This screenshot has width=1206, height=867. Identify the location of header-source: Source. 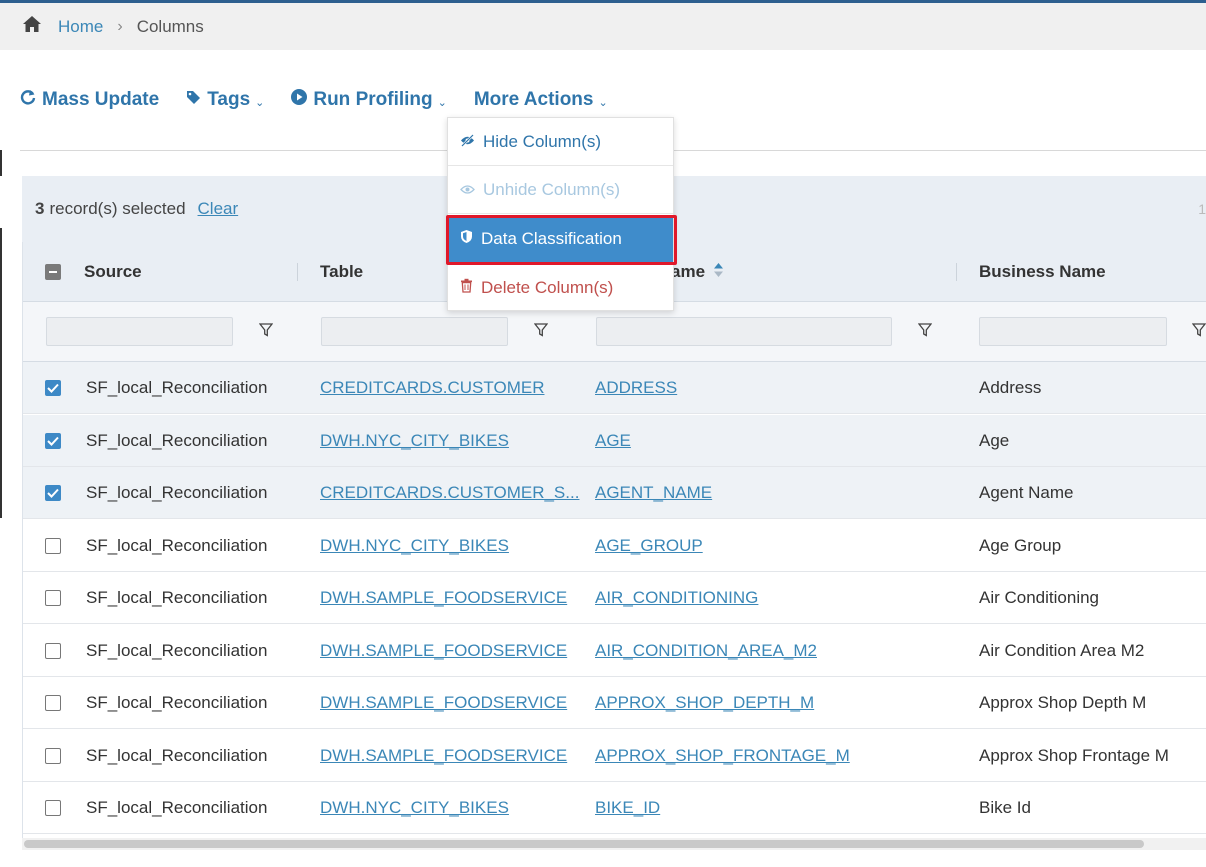
(113, 272).